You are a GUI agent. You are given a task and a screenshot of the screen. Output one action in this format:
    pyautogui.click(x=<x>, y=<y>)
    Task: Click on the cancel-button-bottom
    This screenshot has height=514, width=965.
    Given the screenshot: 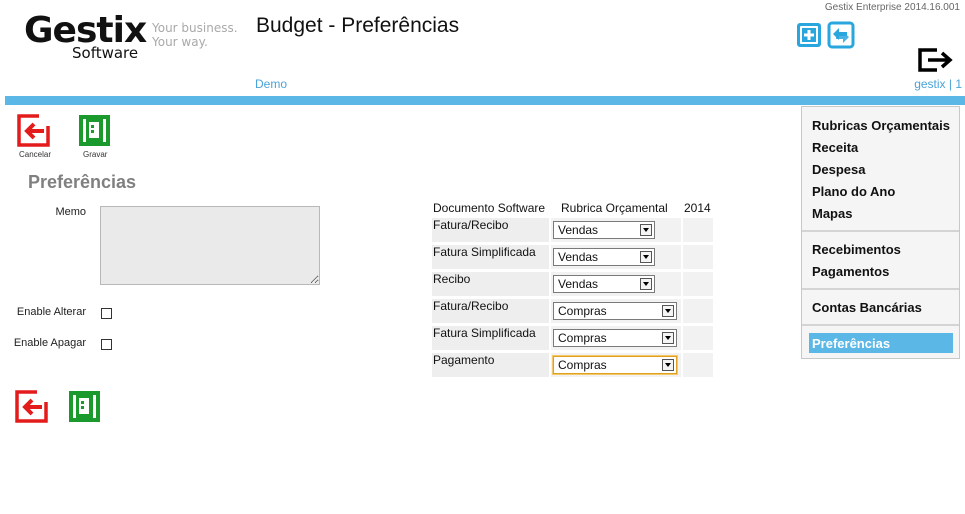 What is the action you would take?
    pyautogui.click(x=31, y=406)
    